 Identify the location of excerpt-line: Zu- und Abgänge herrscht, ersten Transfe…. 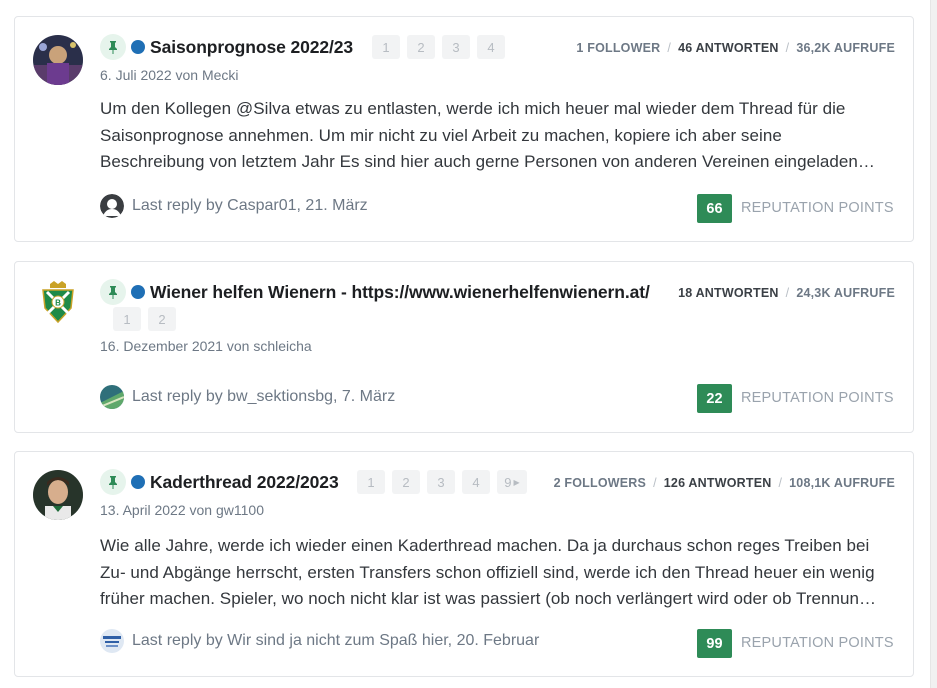
(487, 572).